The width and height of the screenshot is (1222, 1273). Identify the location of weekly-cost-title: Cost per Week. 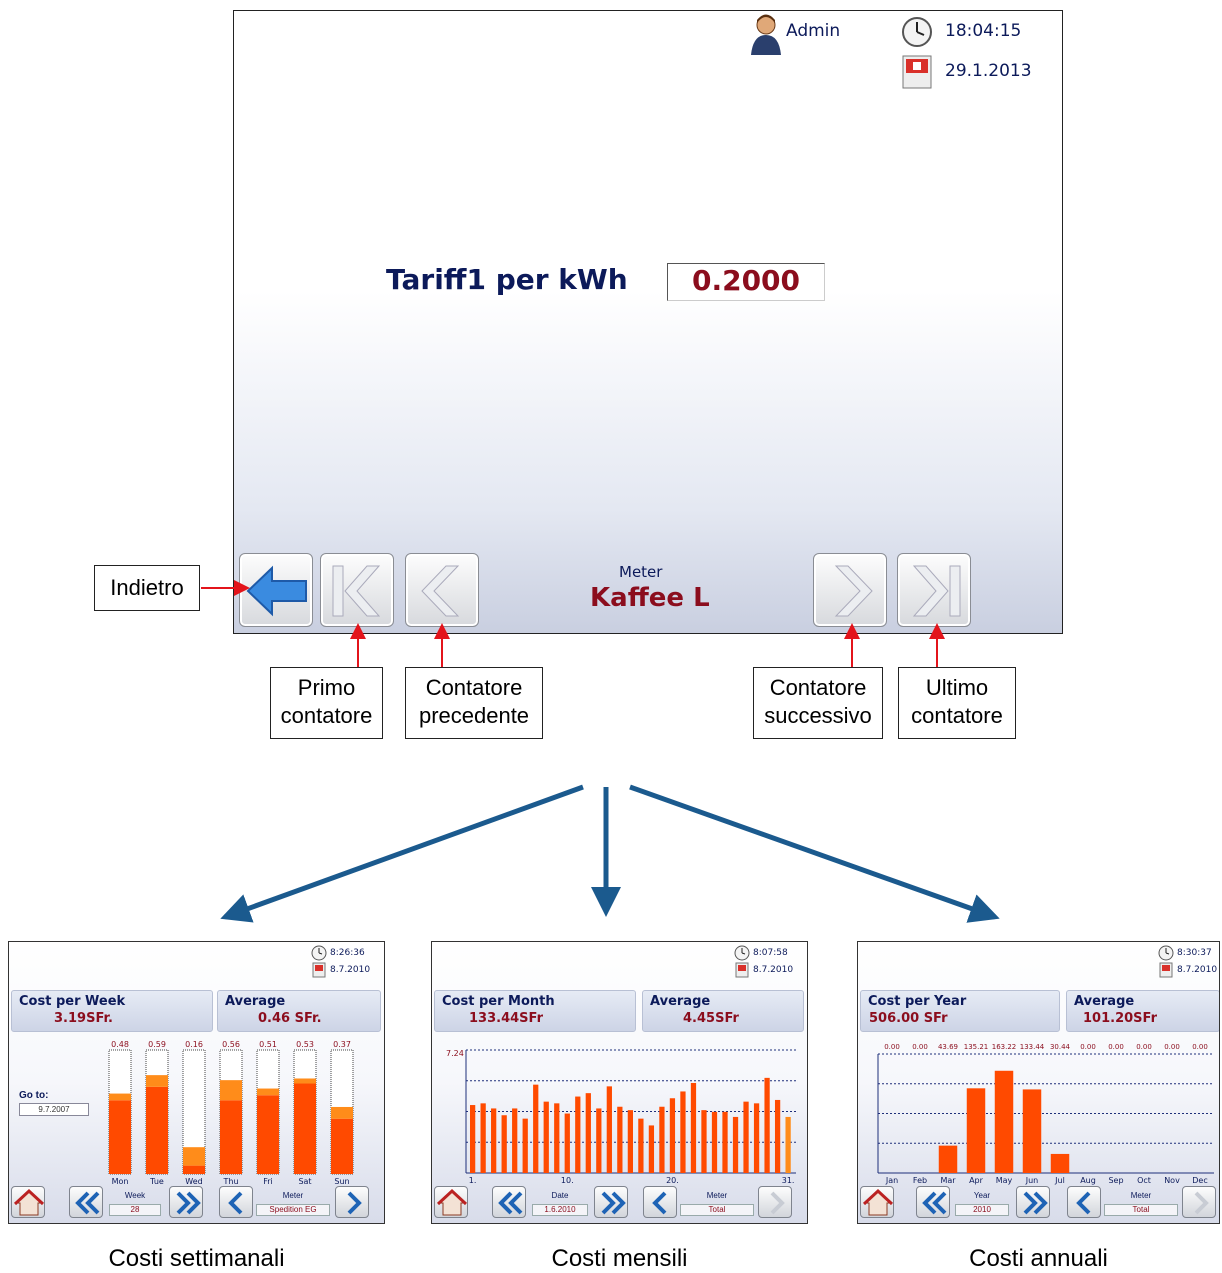
(72, 1001).